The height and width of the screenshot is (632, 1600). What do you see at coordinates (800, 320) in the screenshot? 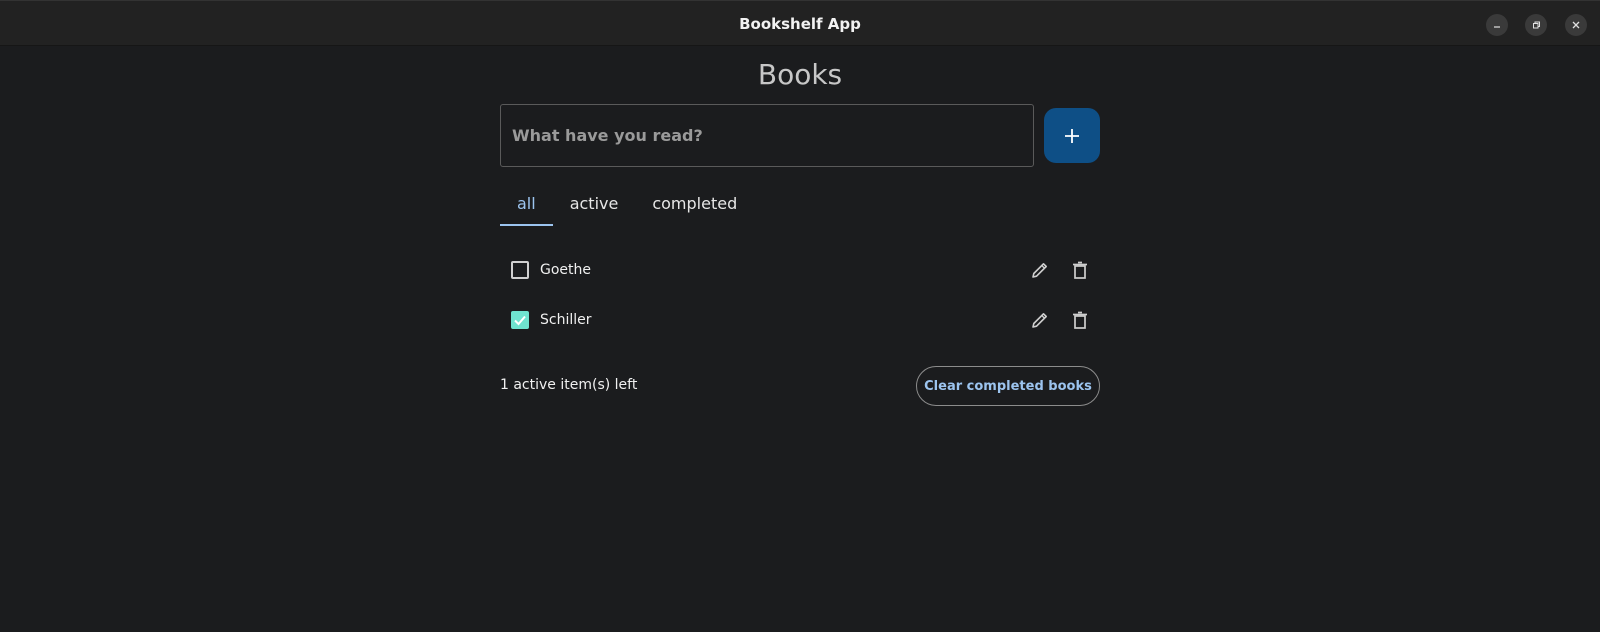
I see `list-item: Schiller` at bounding box center [800, 320].